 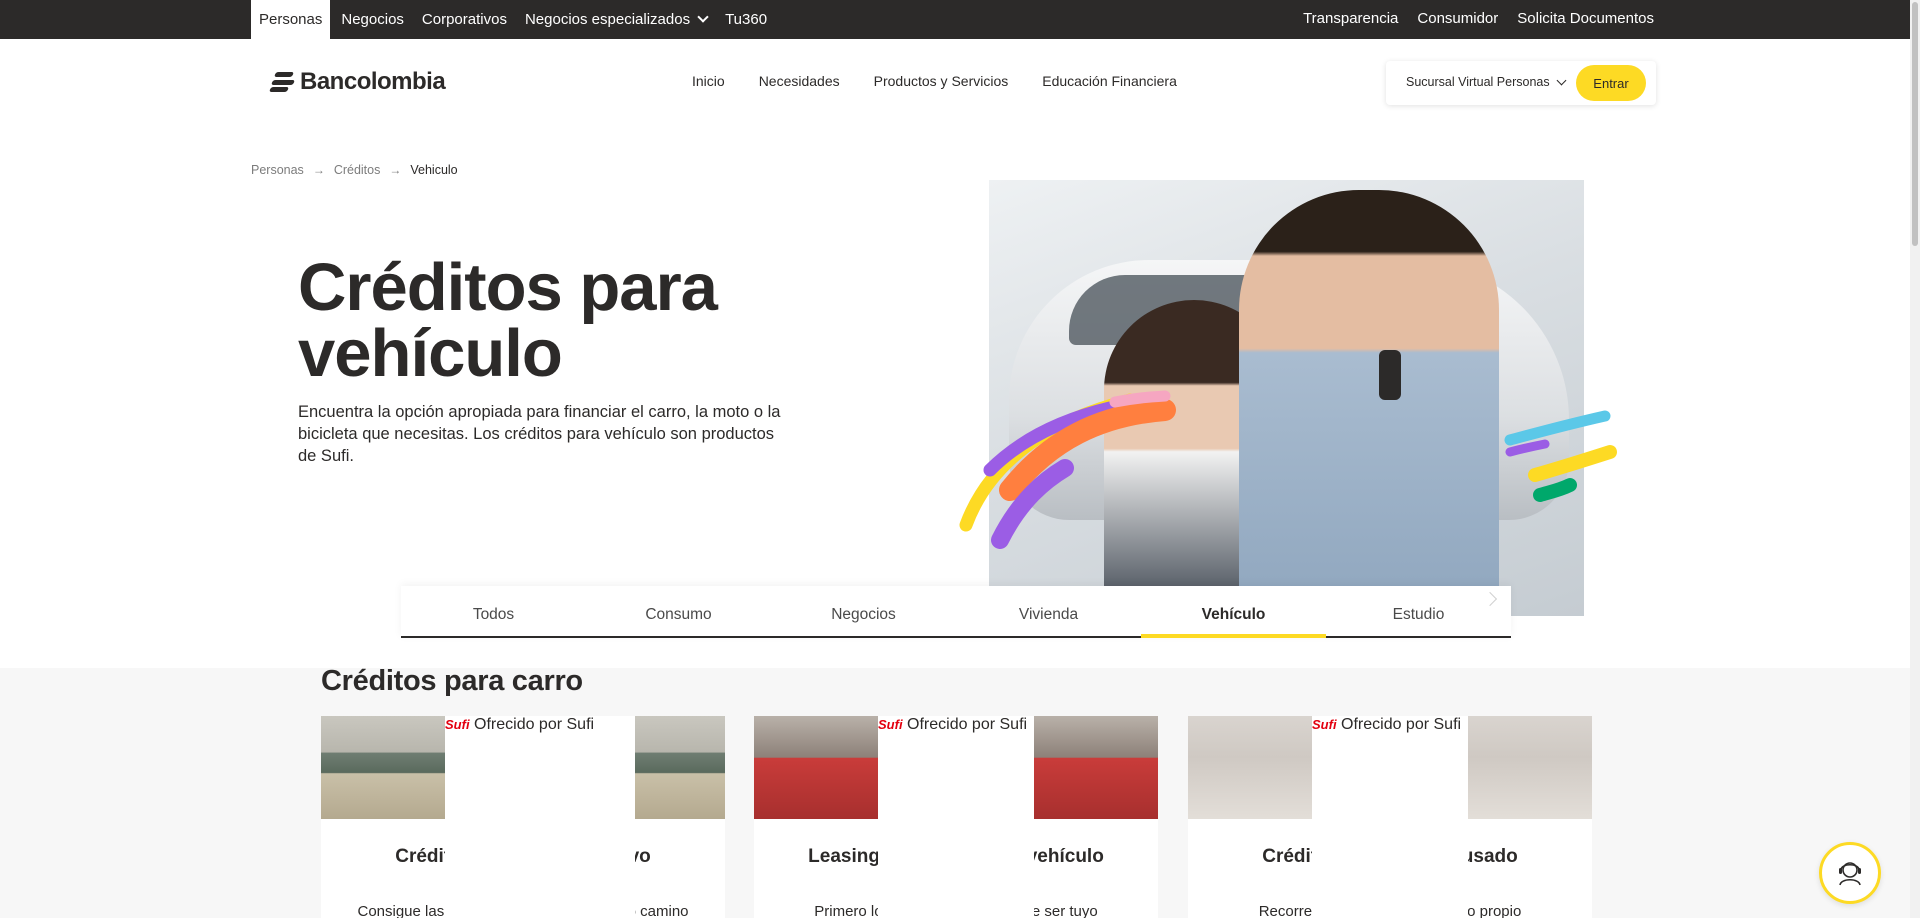 What do you see at coordinates (1457, 18) in the screenshot?
I see `link-consumidor: Consumidor` at bounding box center [1457, 18].